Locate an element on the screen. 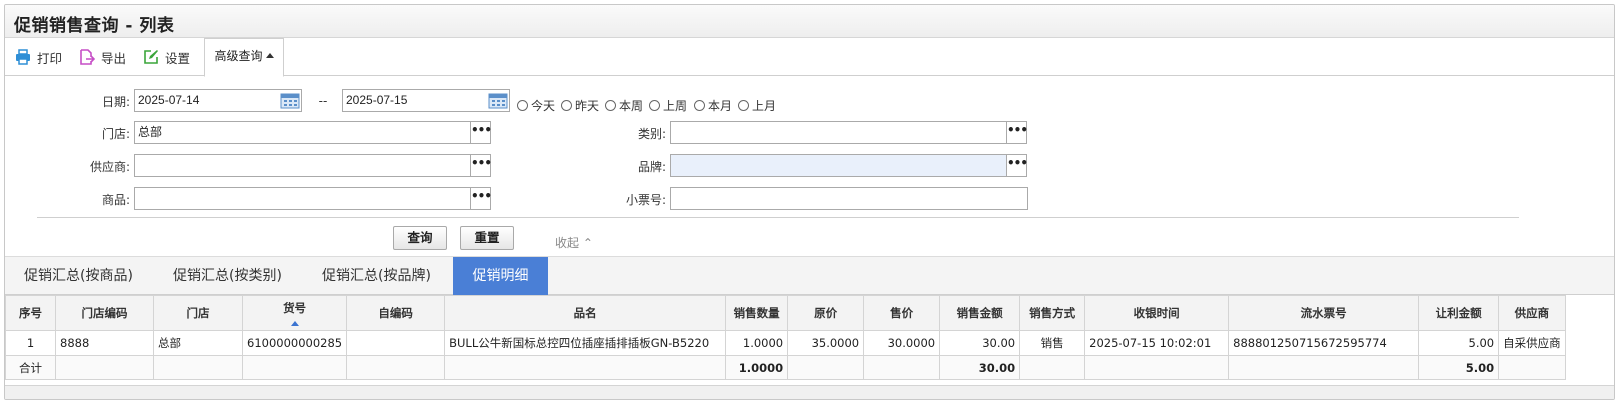 This screenshot has height=404, width=1619. col-header: 品名 is located at coordinates (585, 313).